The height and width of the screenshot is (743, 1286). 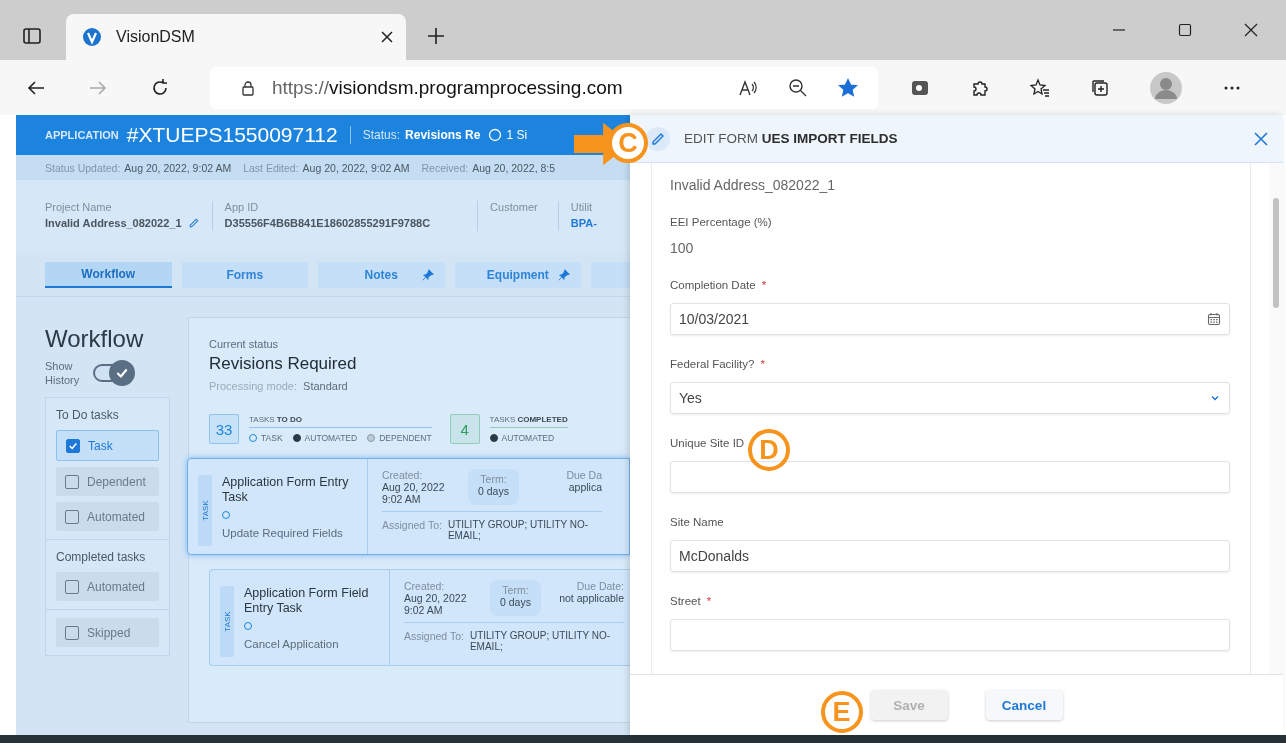 What do you see at coordinates (707, 443) in the screenshot?
I see `field-label: Unique Site ID` at bounding box center [707, 443].